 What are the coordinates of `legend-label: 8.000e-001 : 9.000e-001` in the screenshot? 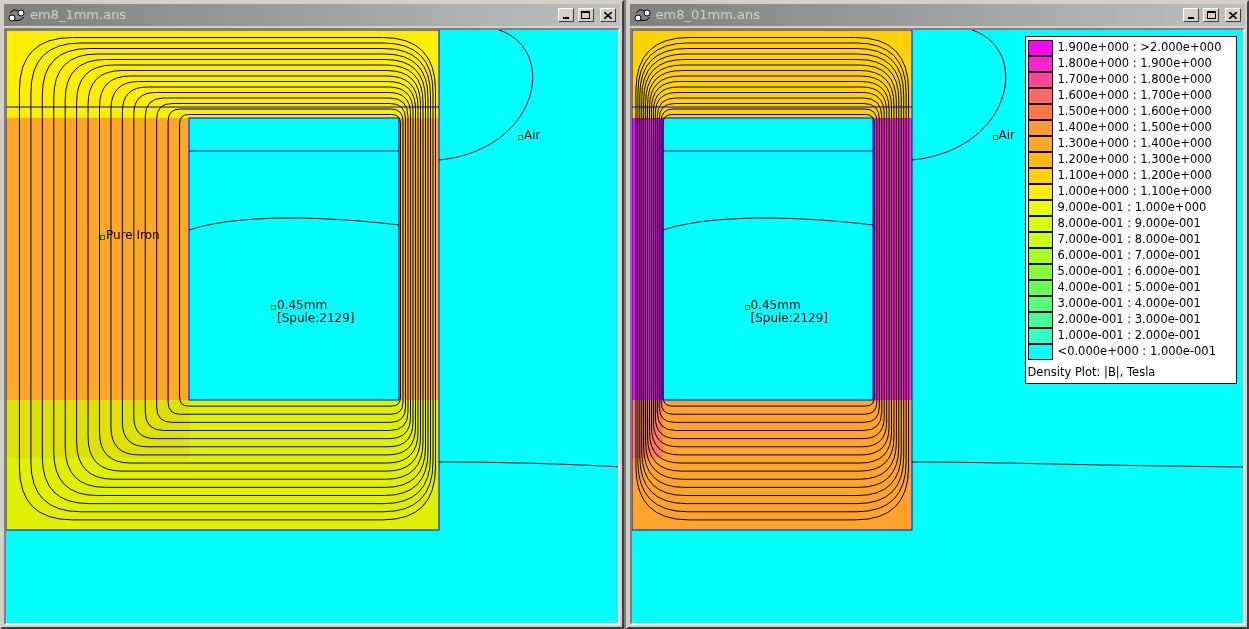 It's located at (1129, 224).